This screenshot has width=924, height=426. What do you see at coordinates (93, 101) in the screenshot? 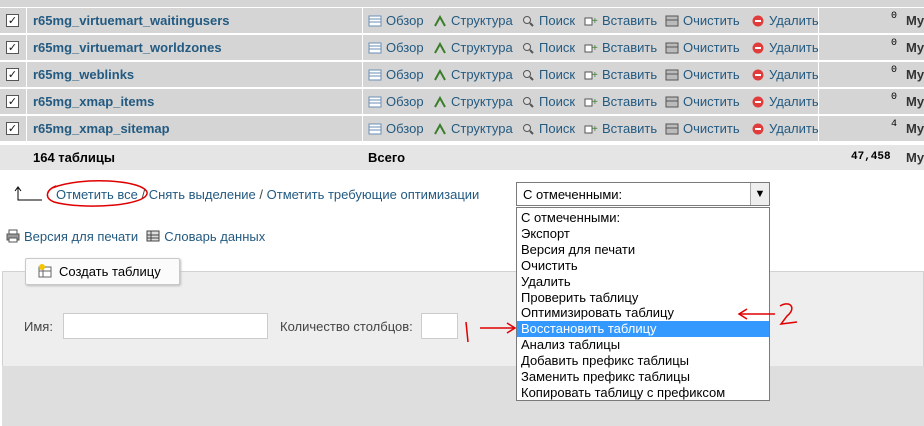
I see `table-name-link: r65mg_xmap_items` at bounding box center [93, 101].